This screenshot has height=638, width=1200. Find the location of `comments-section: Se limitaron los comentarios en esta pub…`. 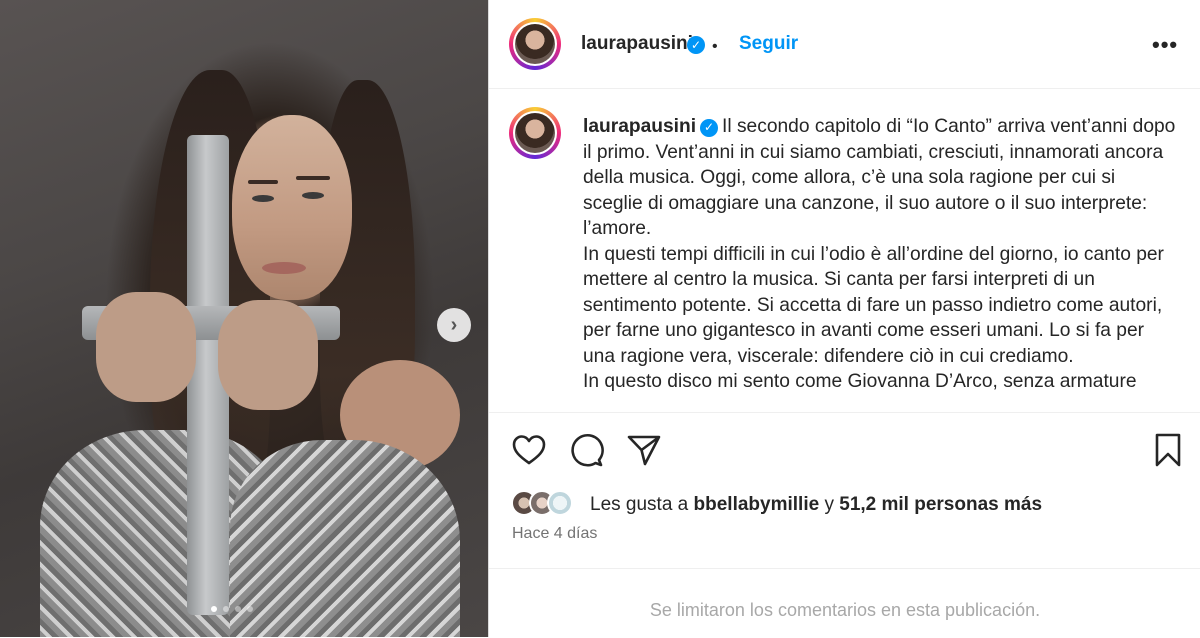

comments-section: Se limitaron los comentarios en esta pub… is located at coordinates (844, 603).